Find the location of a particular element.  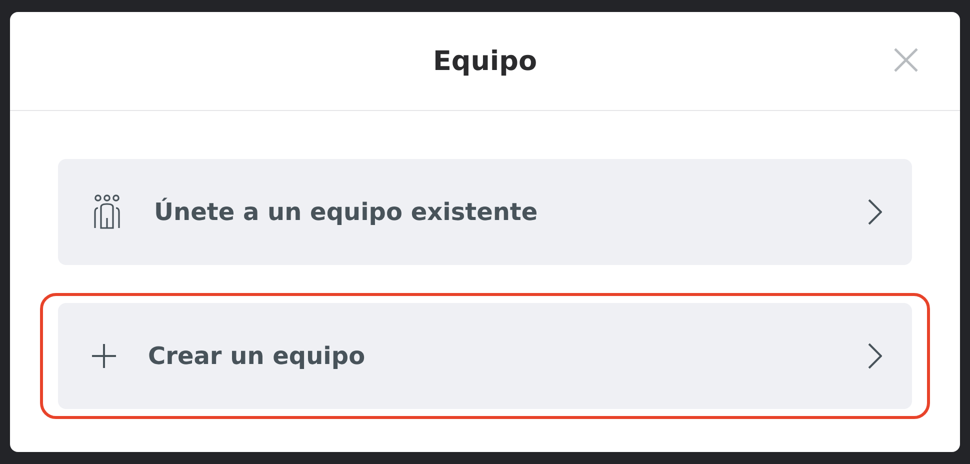

close-button is located at coordinates (906, 60).